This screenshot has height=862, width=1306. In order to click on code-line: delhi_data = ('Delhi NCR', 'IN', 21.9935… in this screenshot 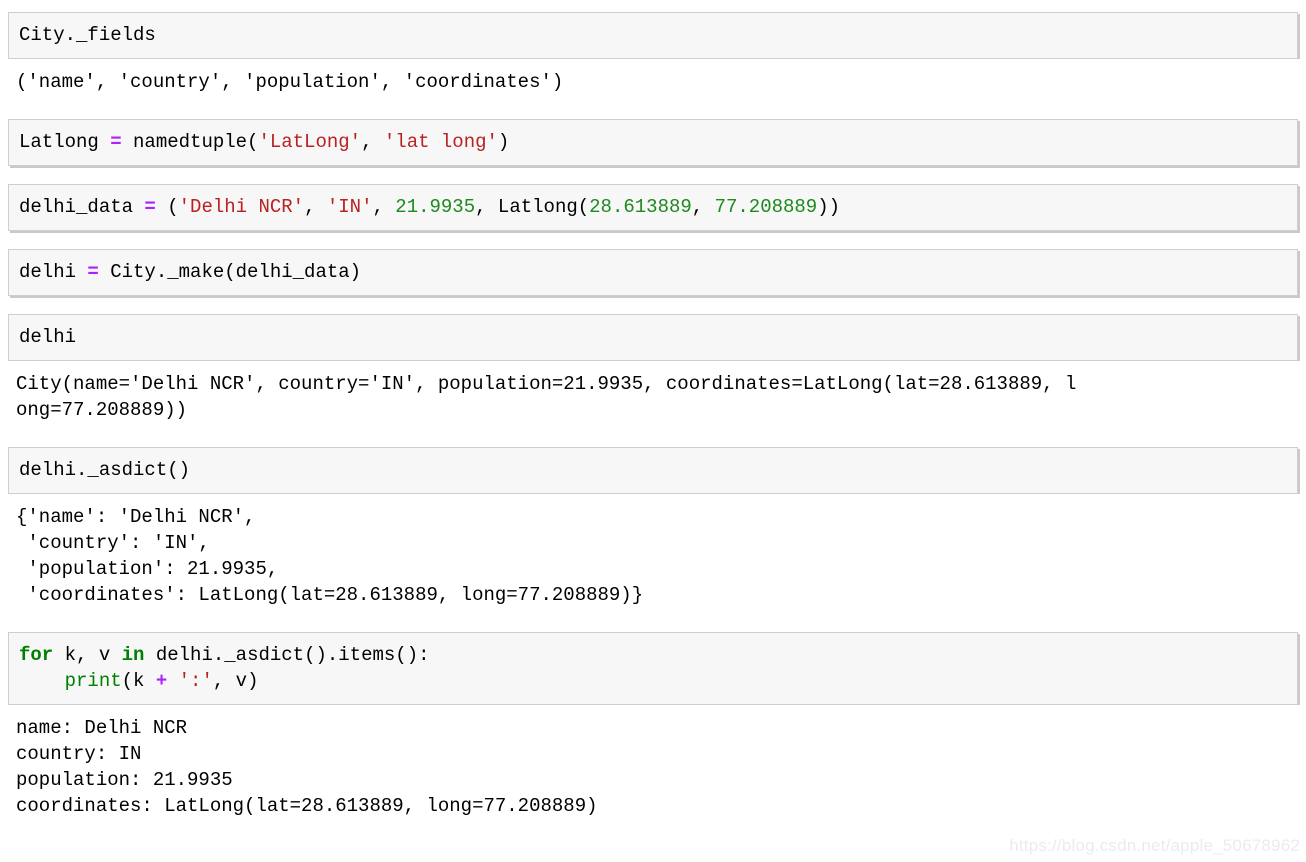, I will do `click(653, 207)`.